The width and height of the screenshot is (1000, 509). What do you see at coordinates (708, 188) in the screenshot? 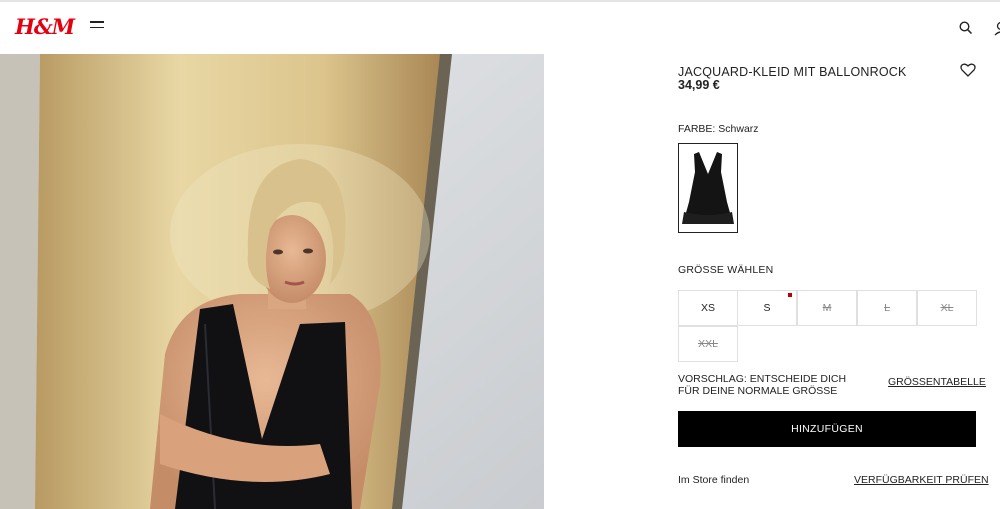
I see `color-swatch-schwarz` at bounding box center [708, 188].